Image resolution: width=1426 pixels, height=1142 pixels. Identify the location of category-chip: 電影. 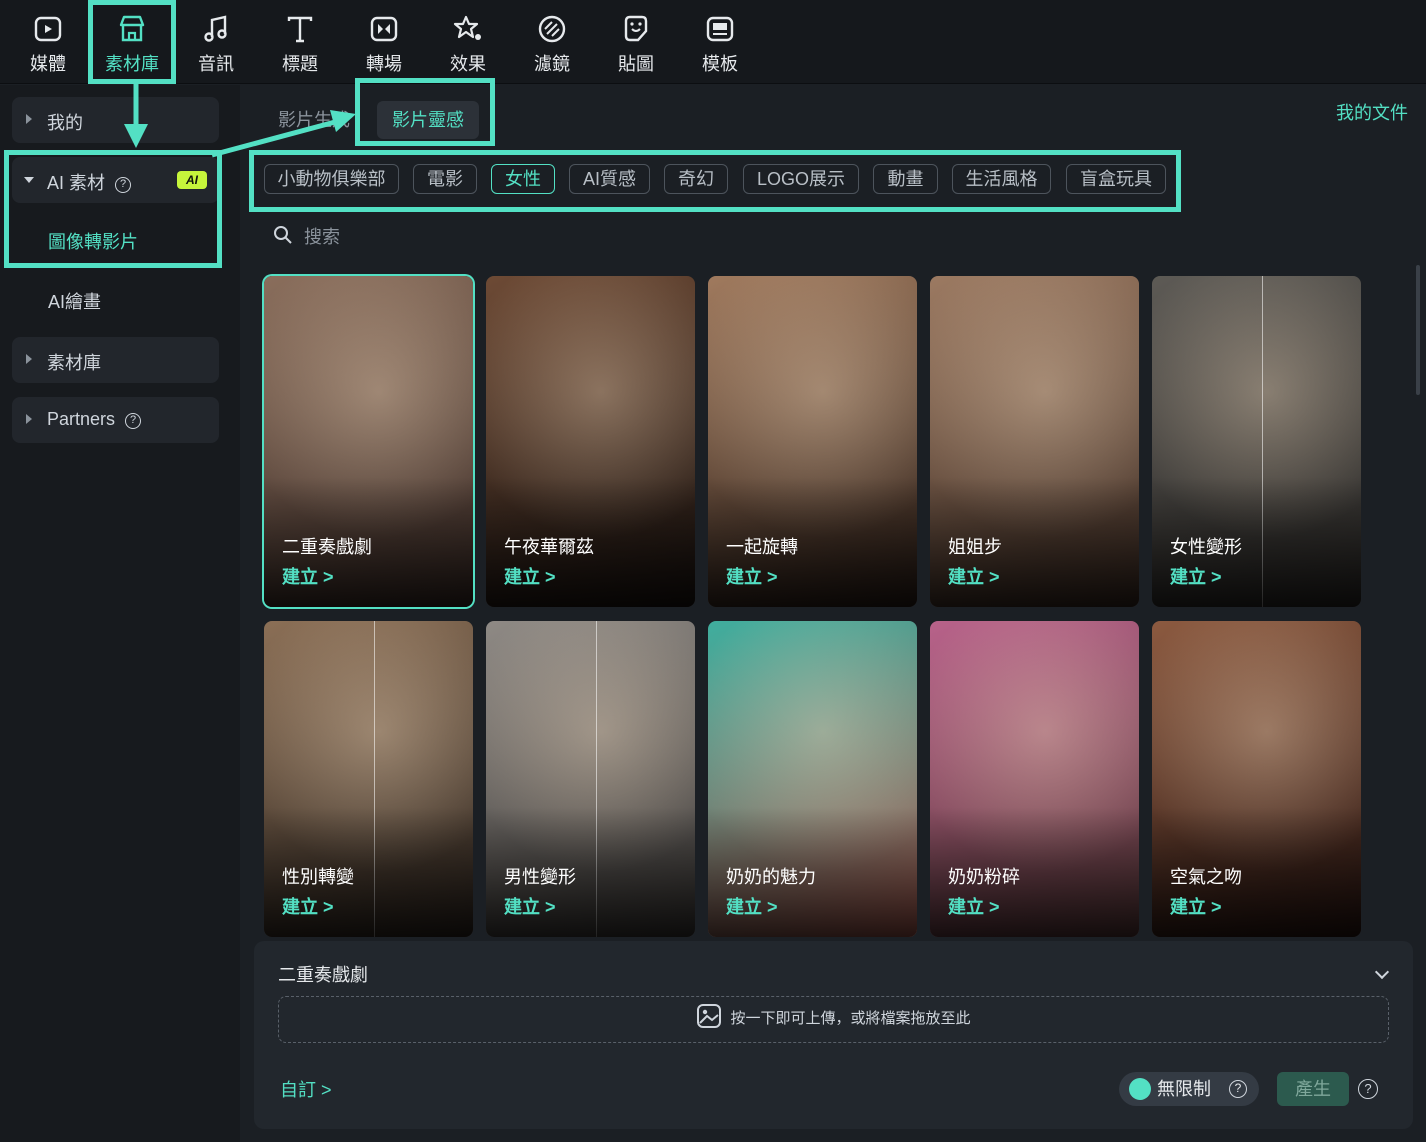
(445, 179).